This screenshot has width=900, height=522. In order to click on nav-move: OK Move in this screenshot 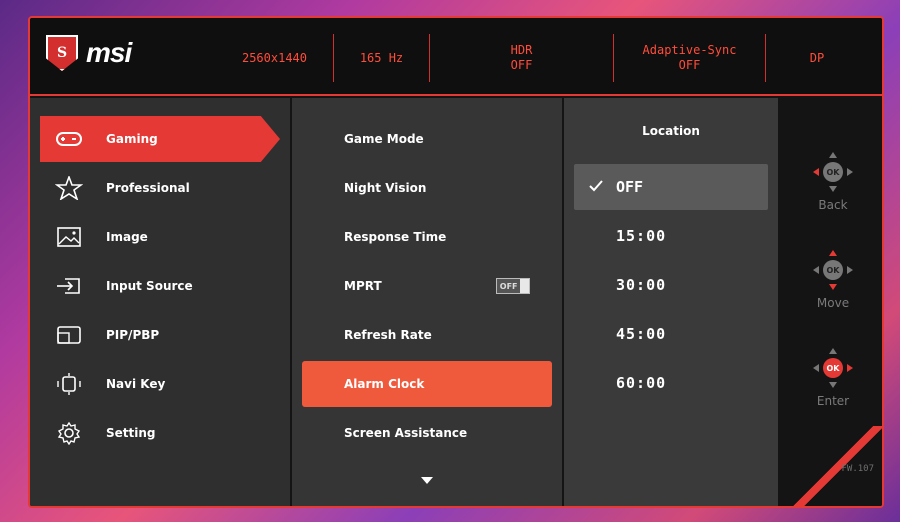, I will do `click(831, 278)`.